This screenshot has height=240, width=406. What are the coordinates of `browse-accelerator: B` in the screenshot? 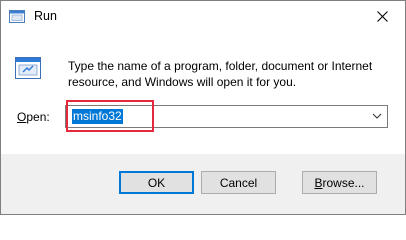 It's located at (318, 182).